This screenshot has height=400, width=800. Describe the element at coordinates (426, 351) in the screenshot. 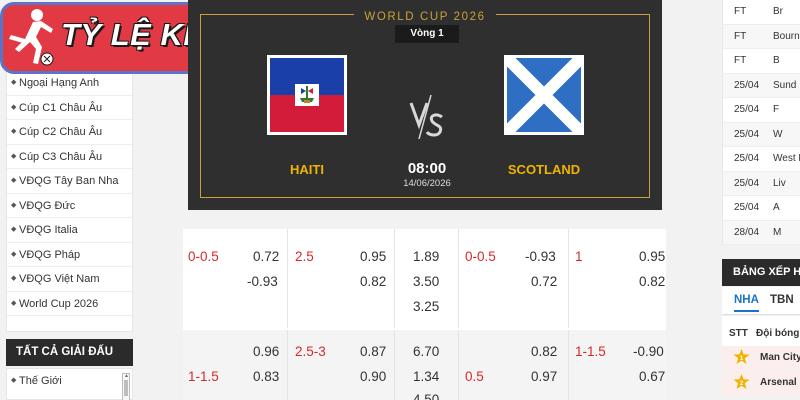

I see `home-win-odd: 6.70` at that location.